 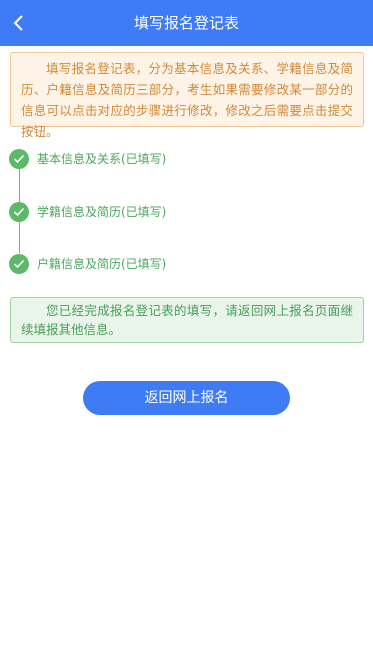 I want to click on return-online-registration-button: 返回网上报名, so click(x=186, y=398).